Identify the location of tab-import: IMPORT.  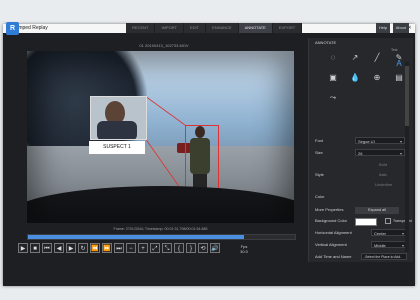
(169, 28).